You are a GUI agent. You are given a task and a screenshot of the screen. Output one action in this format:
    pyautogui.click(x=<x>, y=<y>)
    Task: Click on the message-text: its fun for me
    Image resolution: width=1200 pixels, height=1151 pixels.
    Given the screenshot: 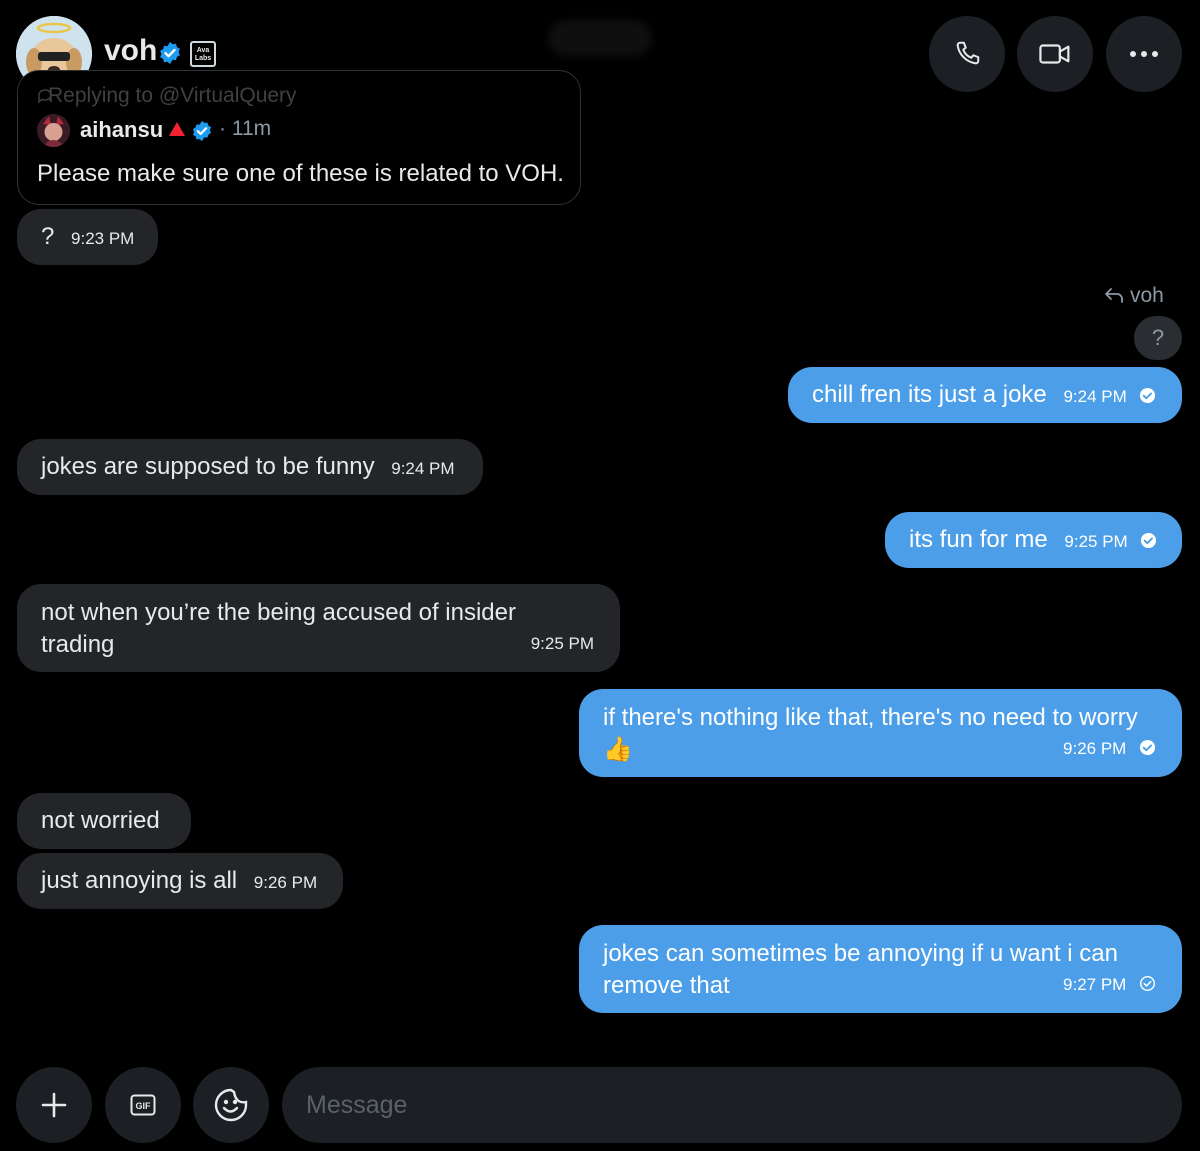 What is the action you would take?
    pyautogui.click(x=978, y=539)
    